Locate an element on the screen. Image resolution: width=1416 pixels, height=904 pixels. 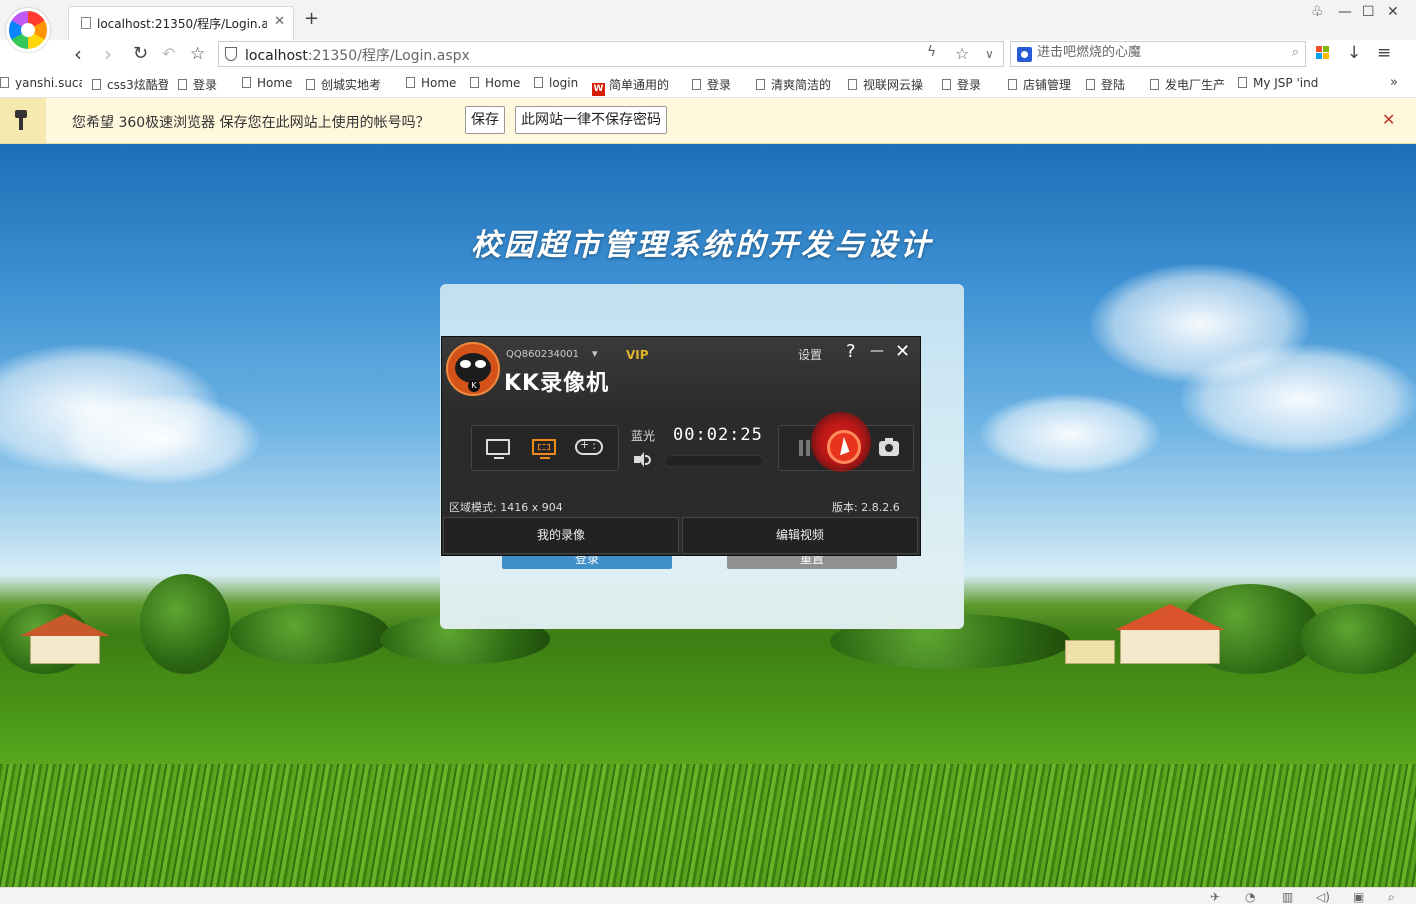
key-icon-box is located at coordinates (23, 120).